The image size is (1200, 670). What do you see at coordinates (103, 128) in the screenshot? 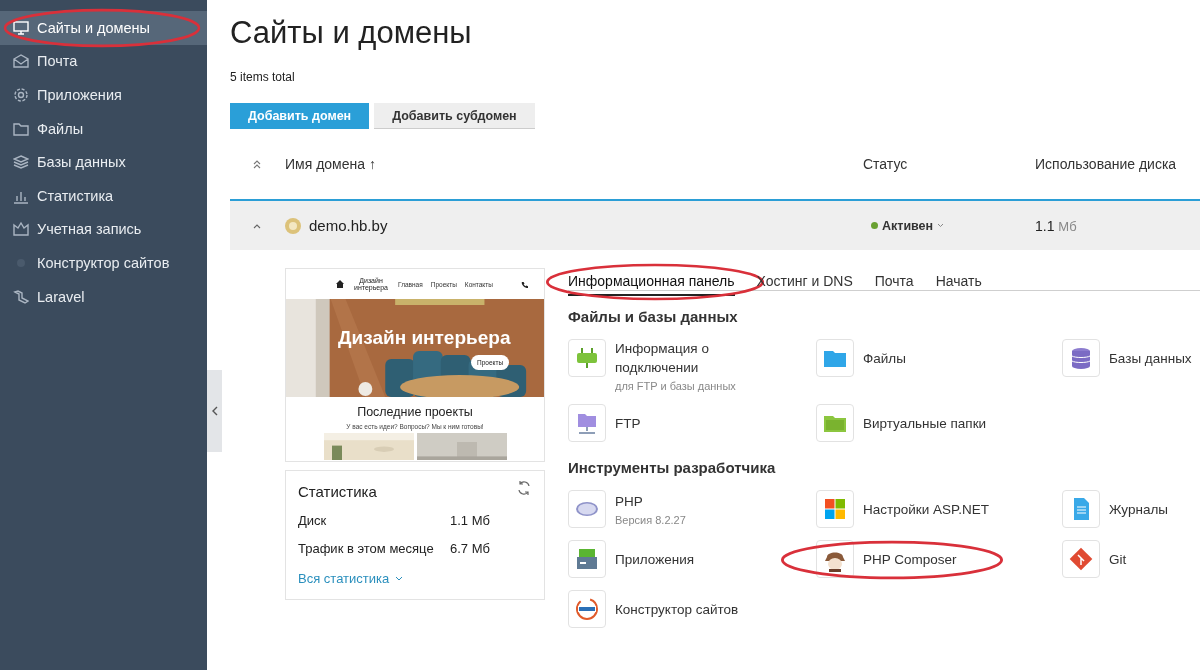
I see `sidebar-item: Файлы` at bounding box center [103, 128].